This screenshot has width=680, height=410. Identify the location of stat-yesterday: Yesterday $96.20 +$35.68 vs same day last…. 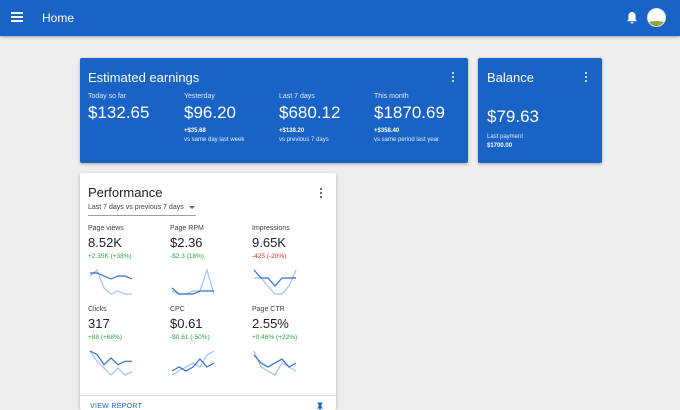
(214, 119).